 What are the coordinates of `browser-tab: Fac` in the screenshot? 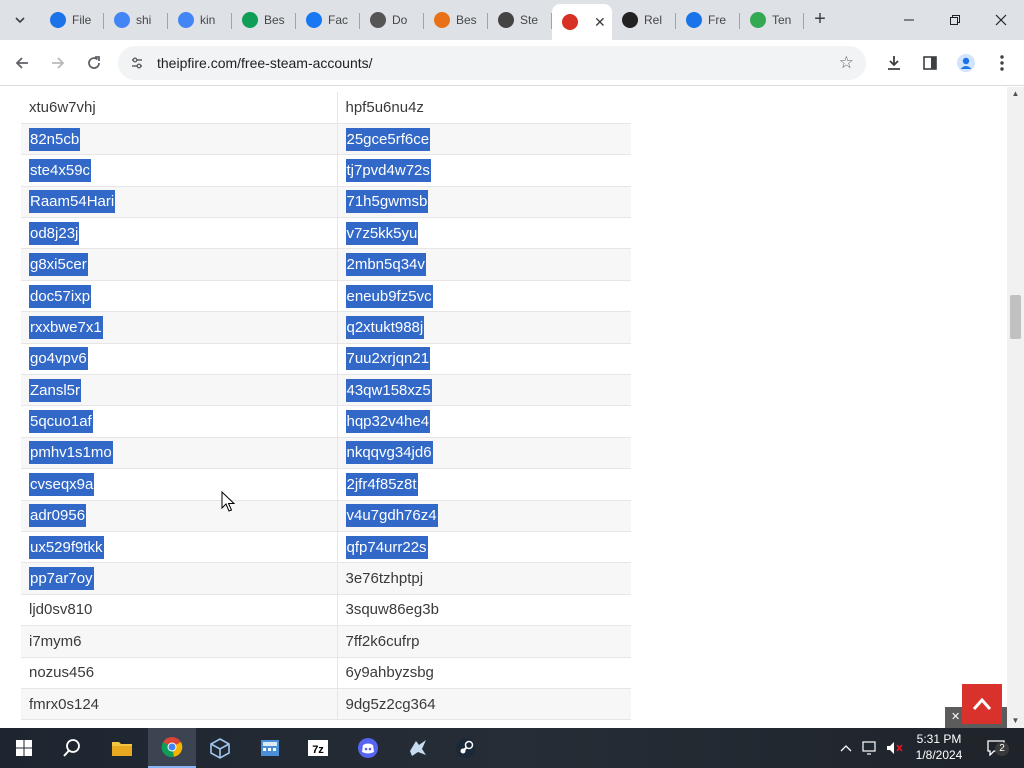 It's located at (328, 20).